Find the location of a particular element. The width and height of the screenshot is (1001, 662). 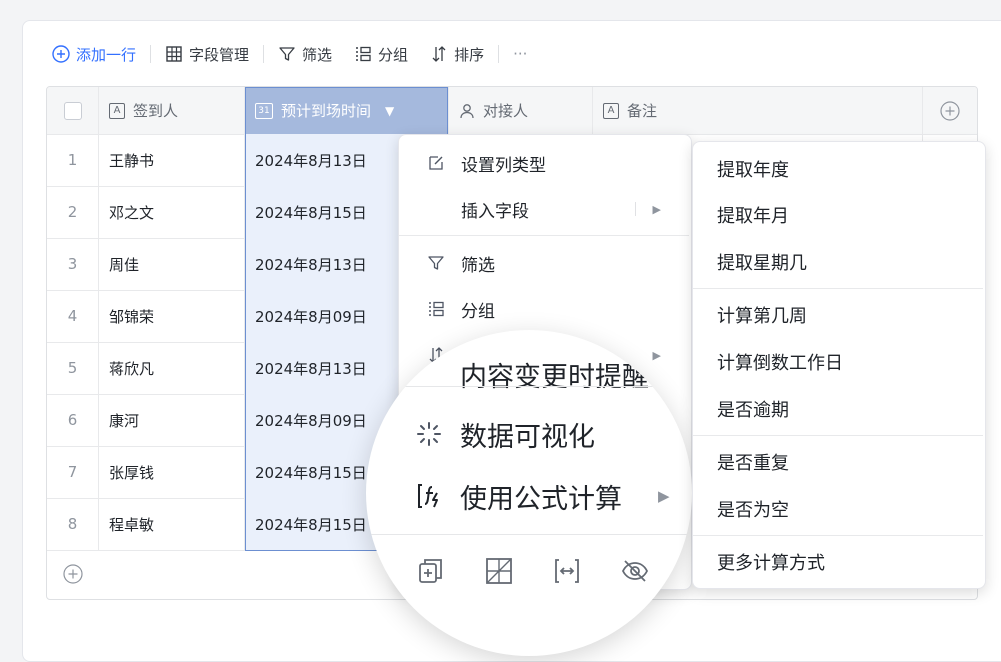

submenu-item-extract-year-month: 提取年月 is located at coordinates (753, 215).